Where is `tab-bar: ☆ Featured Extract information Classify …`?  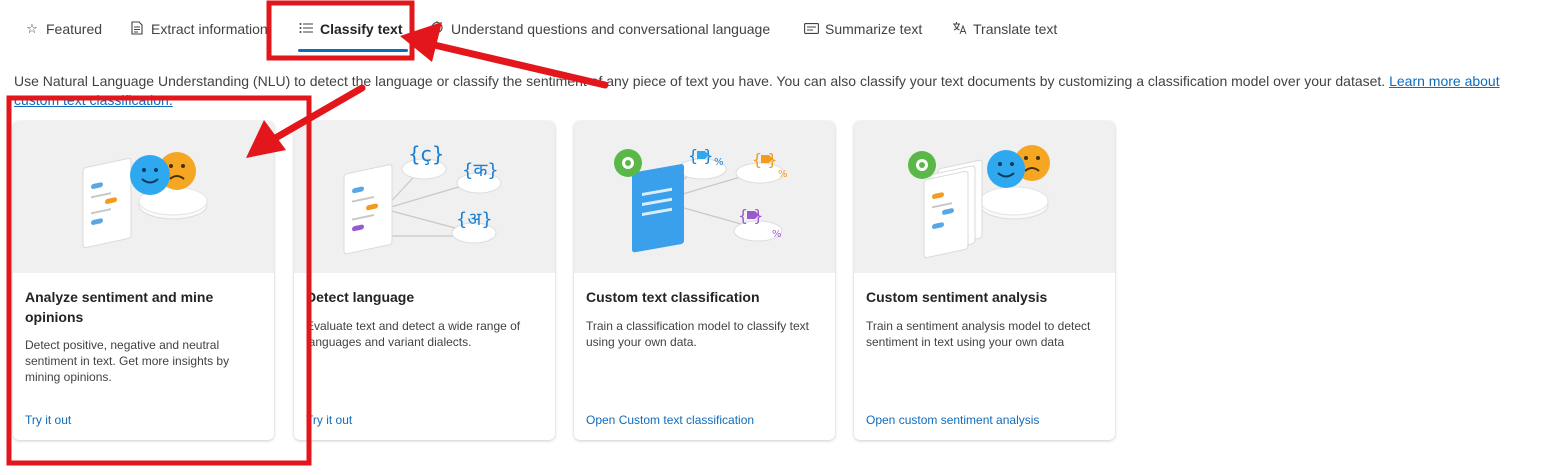 tab-bar: ☆ Featured Extract information Classify … is located at coordinates (780, 28).